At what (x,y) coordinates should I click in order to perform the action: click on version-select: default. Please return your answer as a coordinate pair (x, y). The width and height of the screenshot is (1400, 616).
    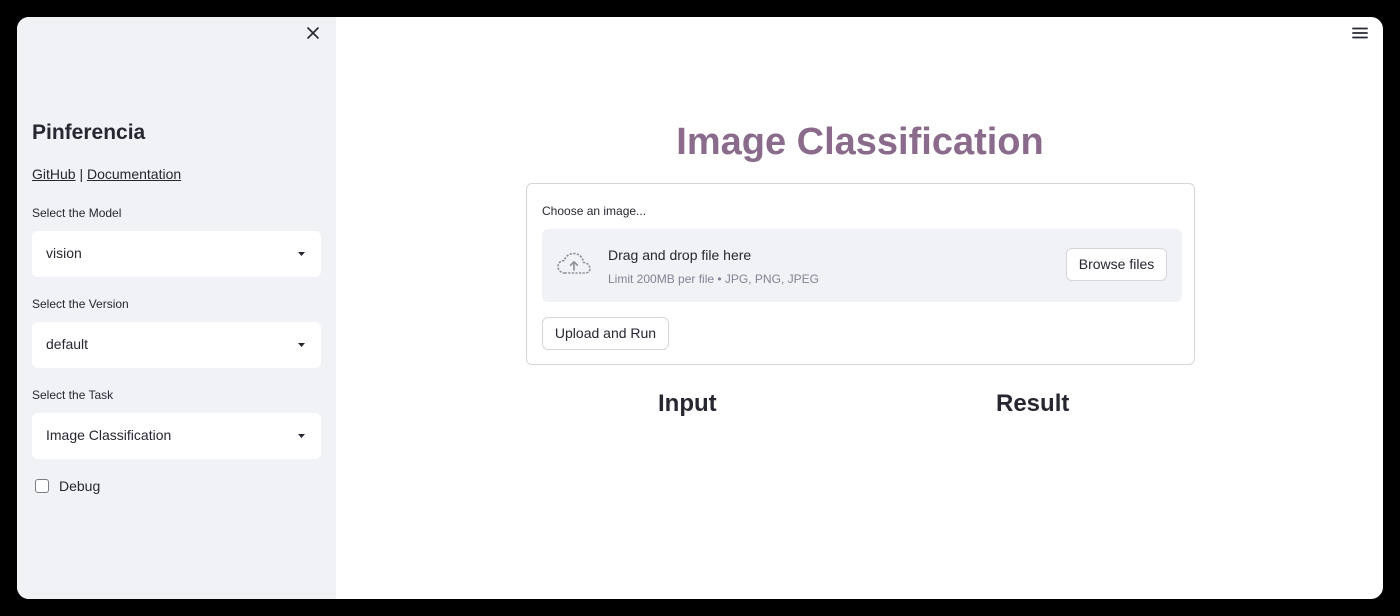
    Looking at the image, I should click on (176, 345).